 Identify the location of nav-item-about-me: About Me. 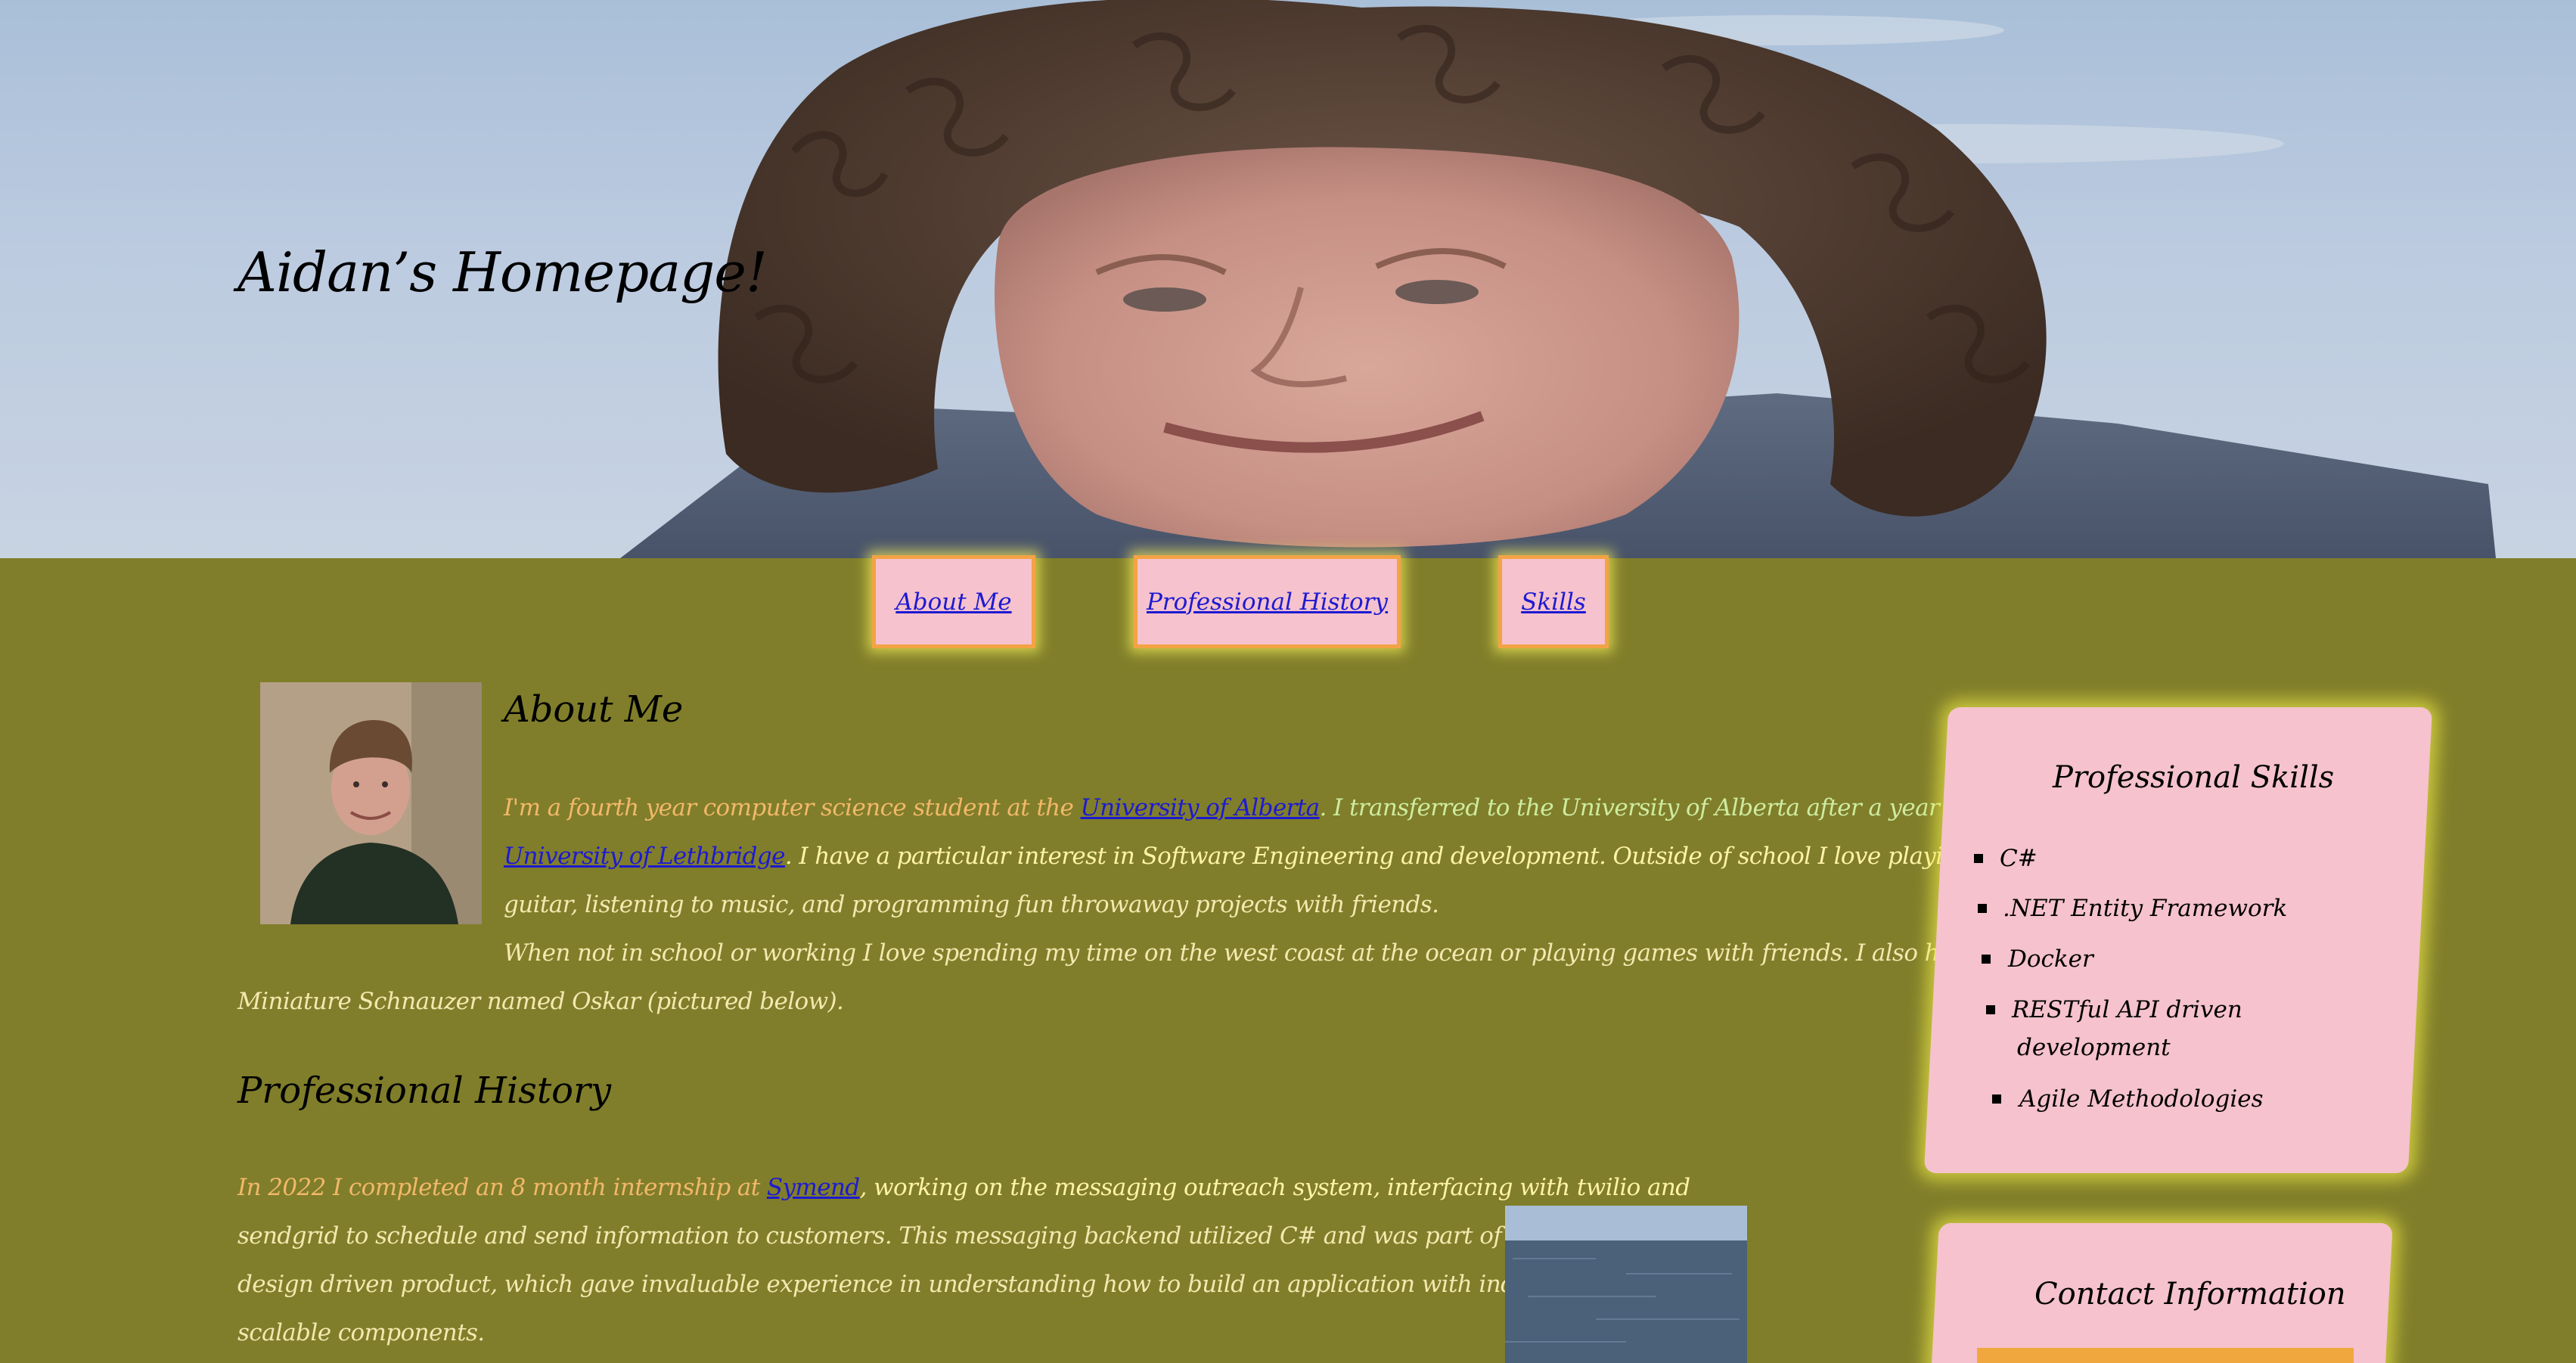
(953, 601).